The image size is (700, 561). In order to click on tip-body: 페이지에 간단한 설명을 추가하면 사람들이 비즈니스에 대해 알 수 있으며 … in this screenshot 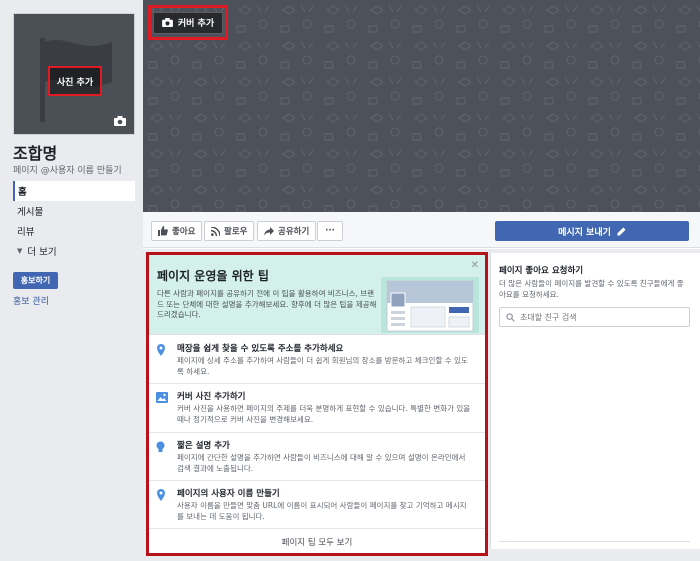, I will do `click(321, 463)`.